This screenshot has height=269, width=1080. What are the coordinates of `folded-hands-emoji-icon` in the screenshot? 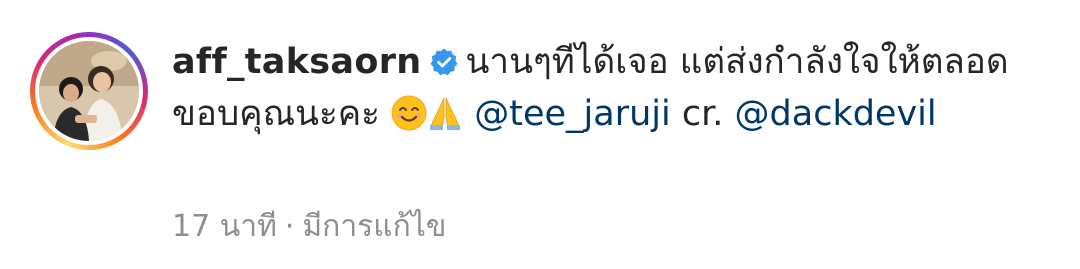 It's located at (445, 113).